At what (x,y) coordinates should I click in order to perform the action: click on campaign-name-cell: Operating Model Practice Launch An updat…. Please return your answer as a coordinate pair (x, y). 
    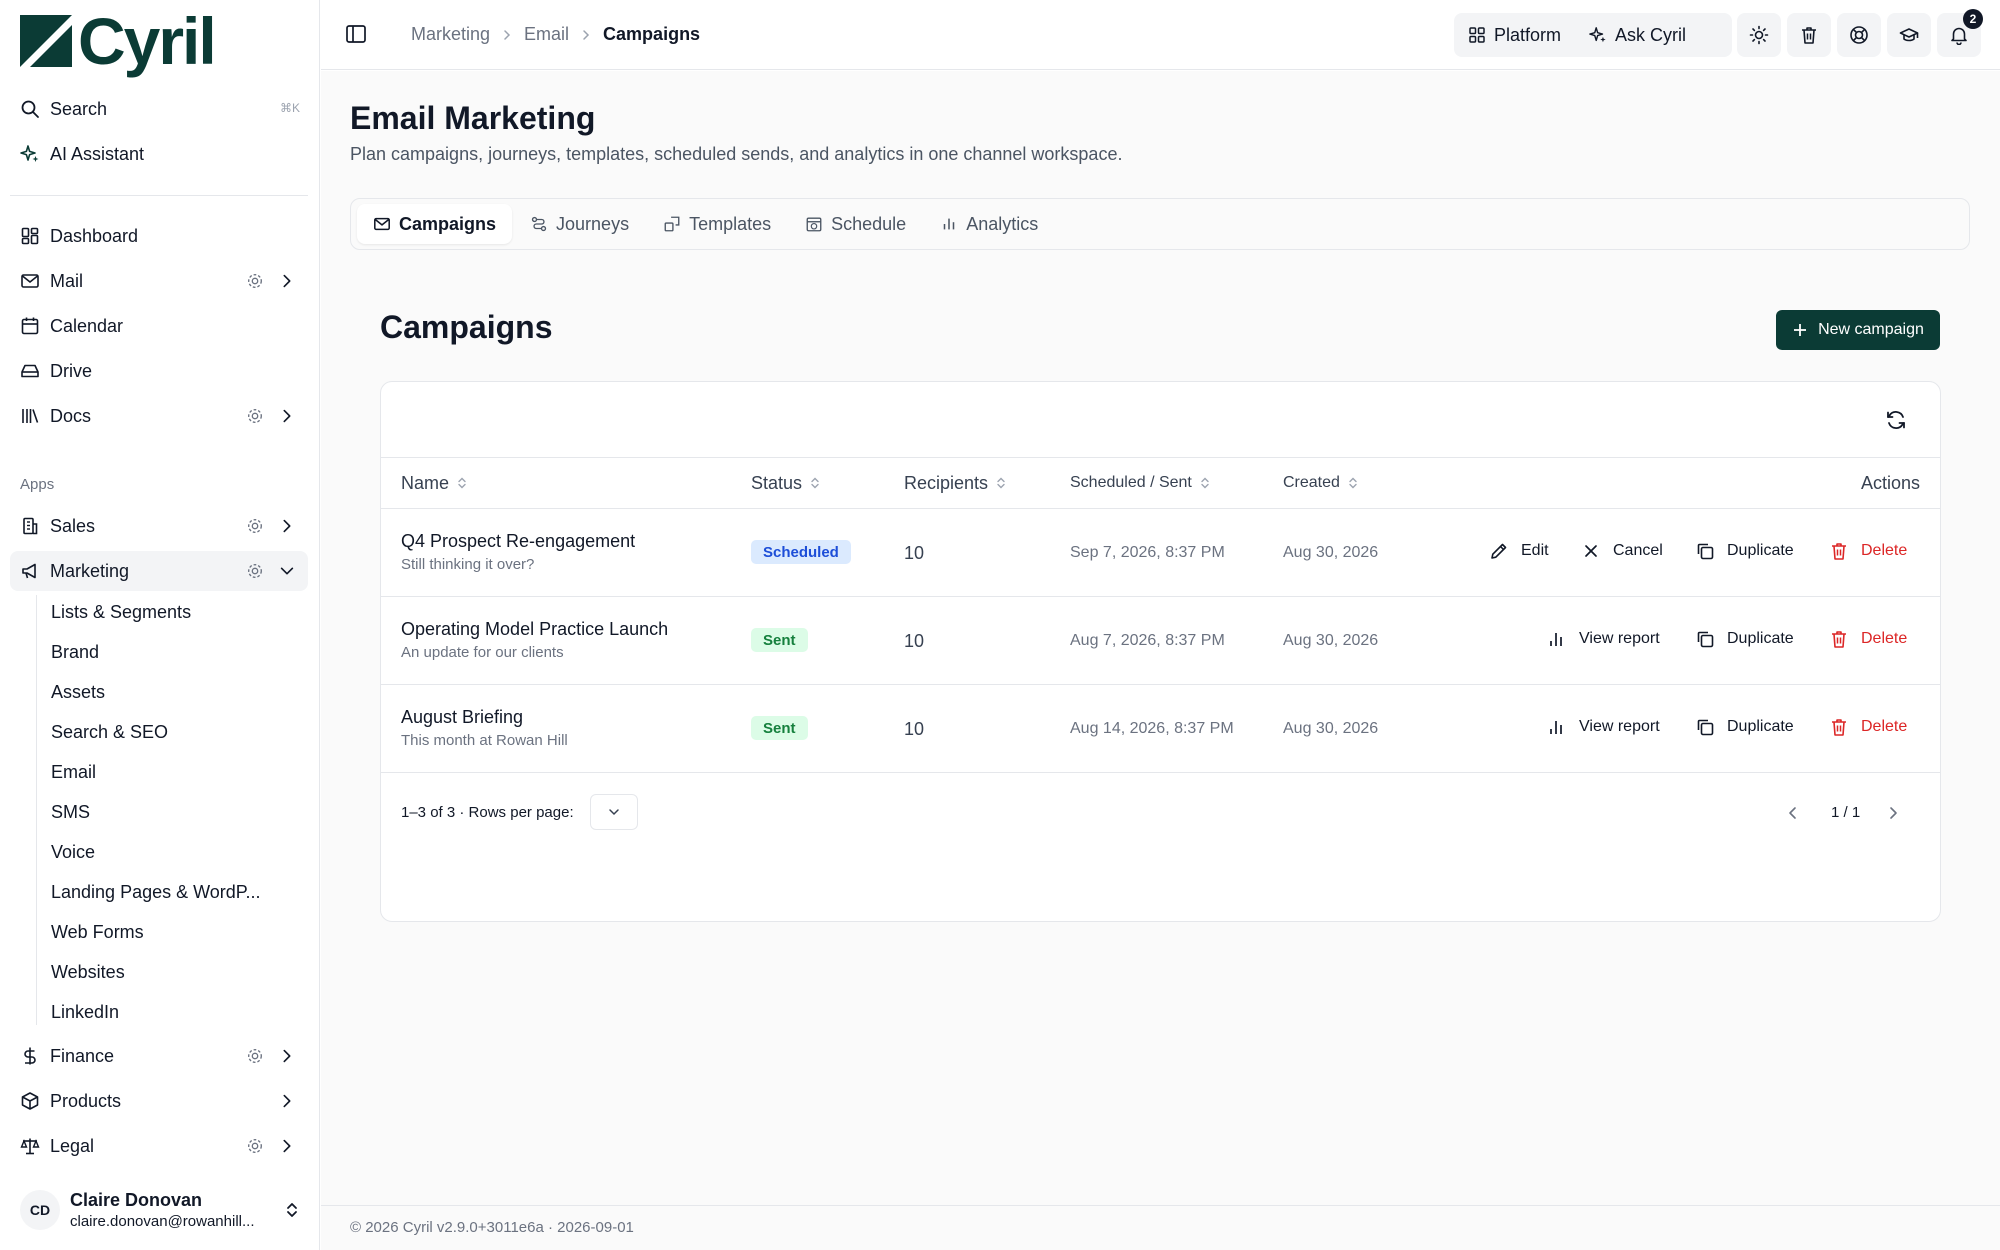
    Looking at the image, I should click on (534, 640).